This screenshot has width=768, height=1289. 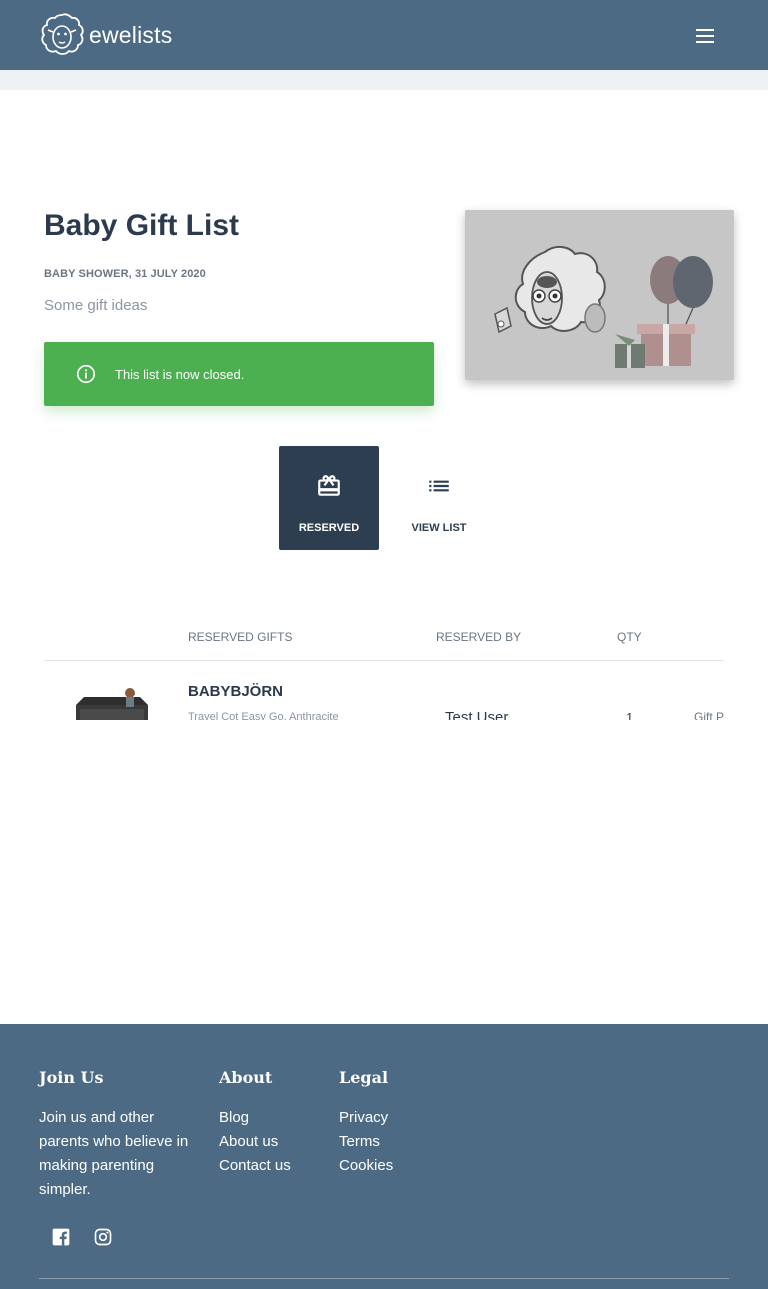 What do you see at coordinates (255, 1118) in the screenshot?
I see `footer-link-blog: Blog` at bounding box center [255, 1118].